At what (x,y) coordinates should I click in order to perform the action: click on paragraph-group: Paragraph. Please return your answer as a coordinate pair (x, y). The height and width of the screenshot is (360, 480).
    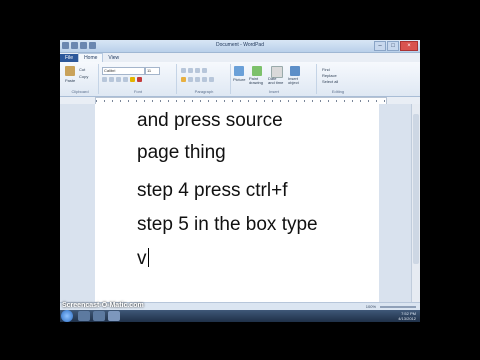
    Looking at the image, I should click on (204, 79).